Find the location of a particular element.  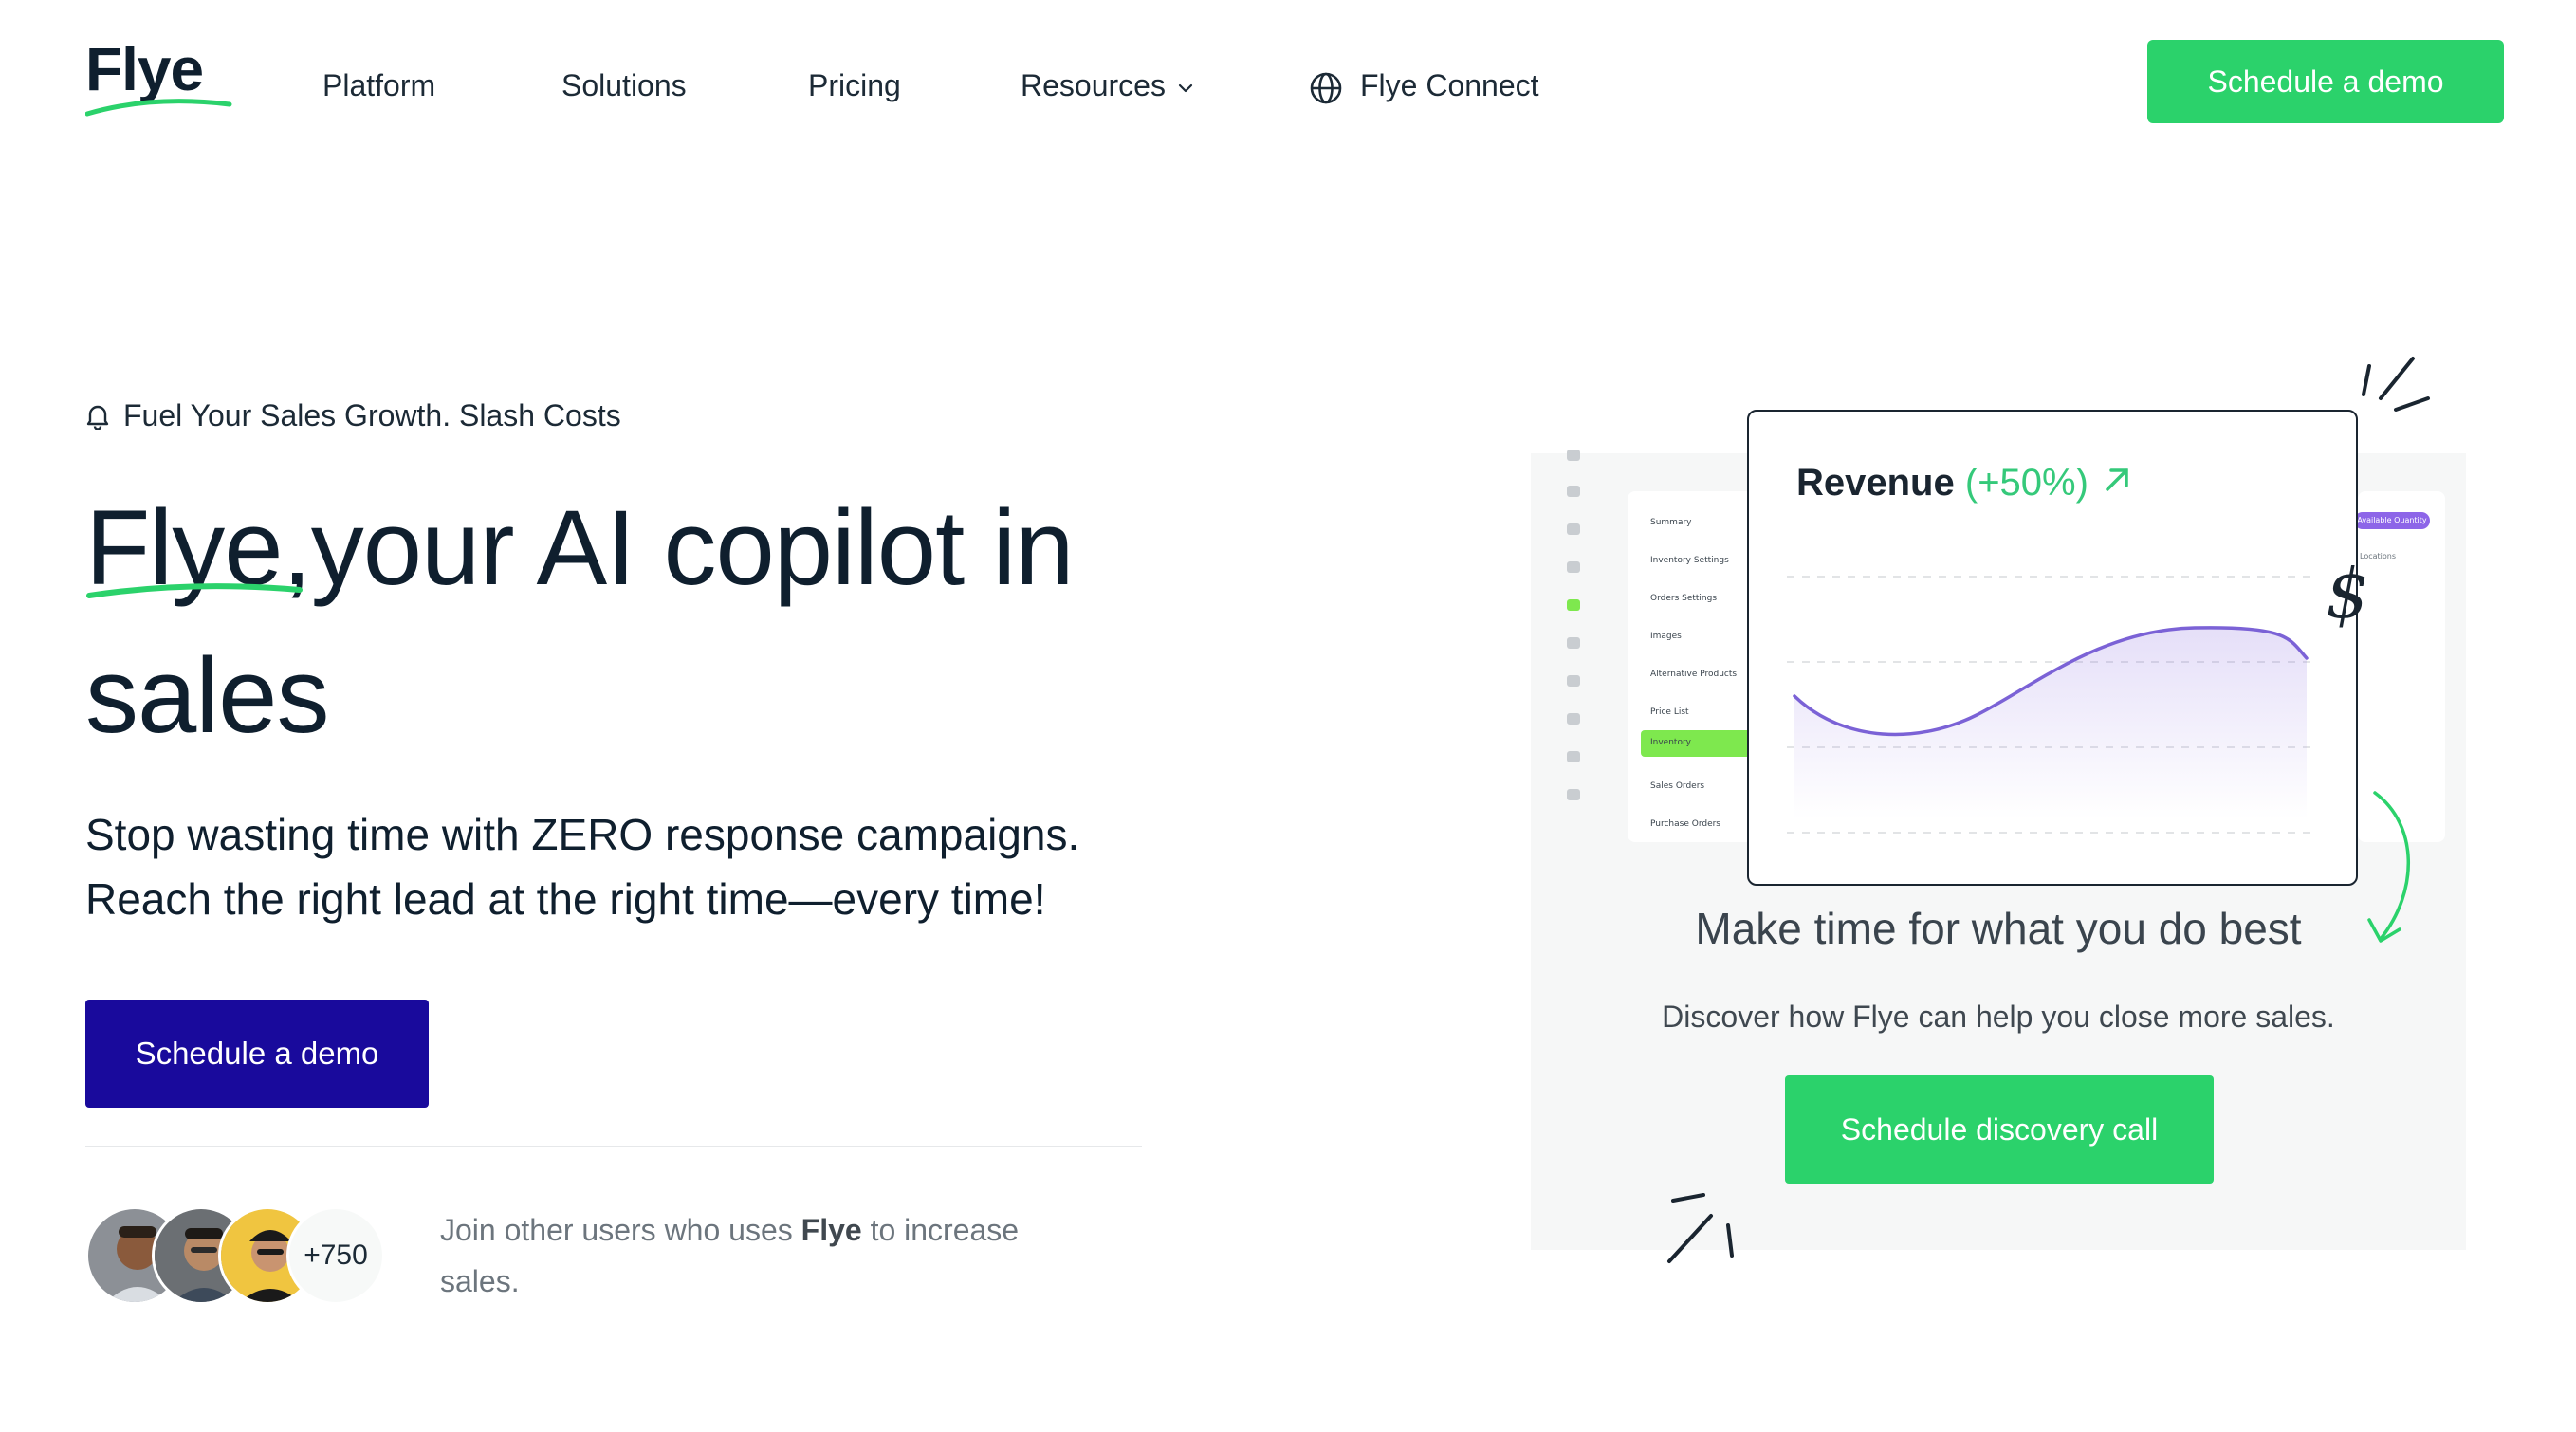

nav-pricing: Pricing is located at coordinates (854, 85).